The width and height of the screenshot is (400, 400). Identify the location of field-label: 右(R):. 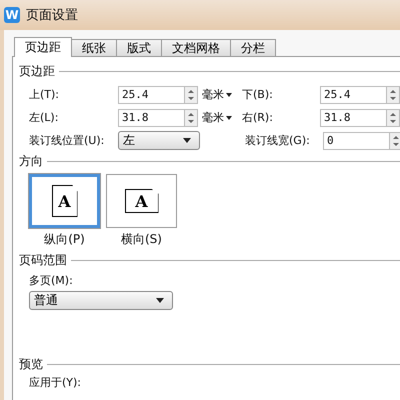
(258, 117).